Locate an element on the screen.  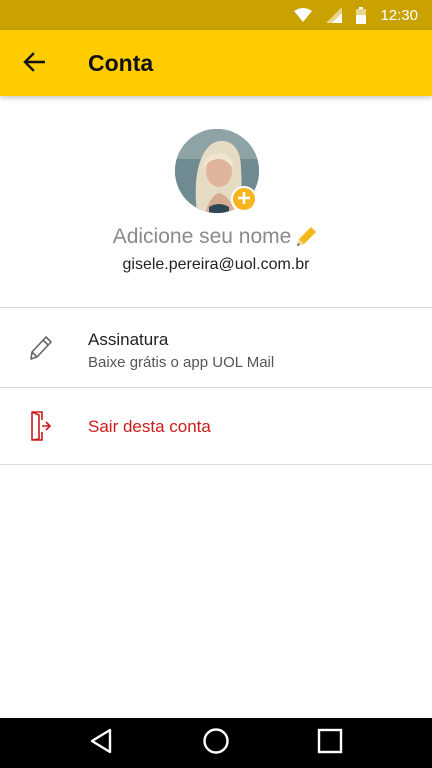
name-placeholder: Adicione seu nome is located at coordinates (202, 237).